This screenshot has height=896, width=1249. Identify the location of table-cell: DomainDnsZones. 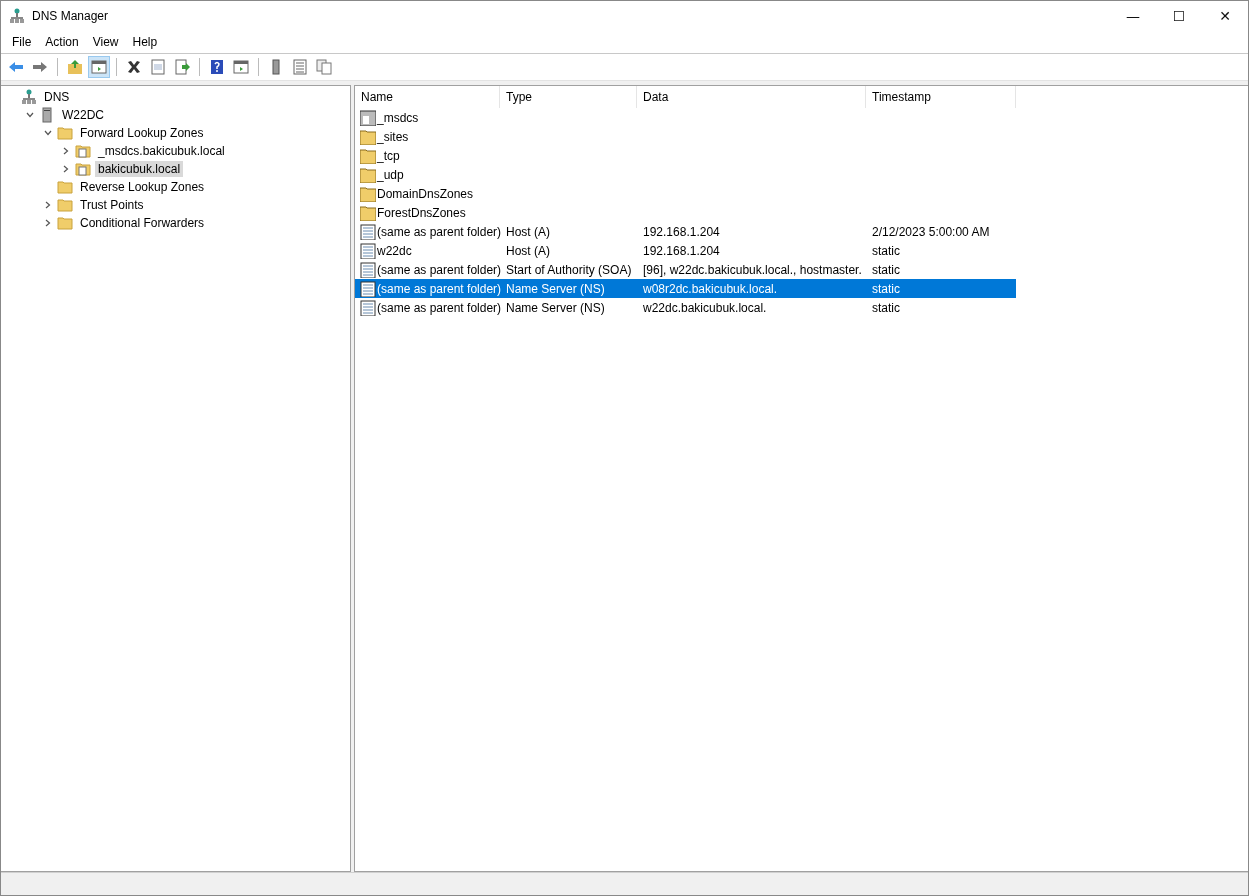
(425, 193).